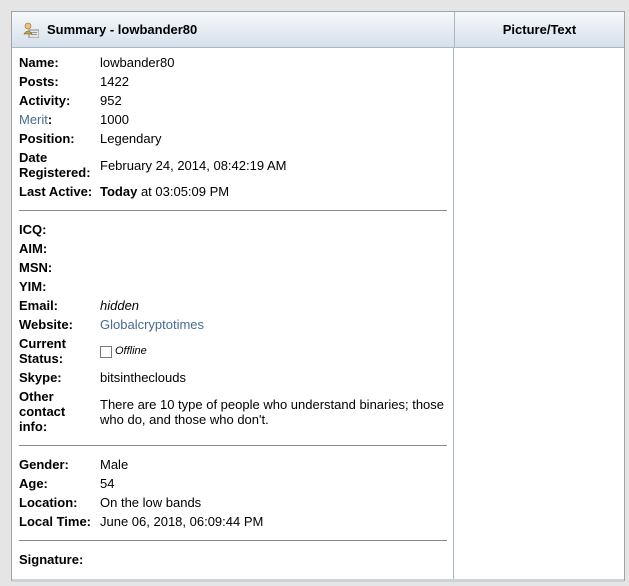 The height and width of the screenshot is (586, 629). What do you see at coordinates (114, 119) in the screenshot?
I see `merit-value: 1000` at bounding box center [114, 119].